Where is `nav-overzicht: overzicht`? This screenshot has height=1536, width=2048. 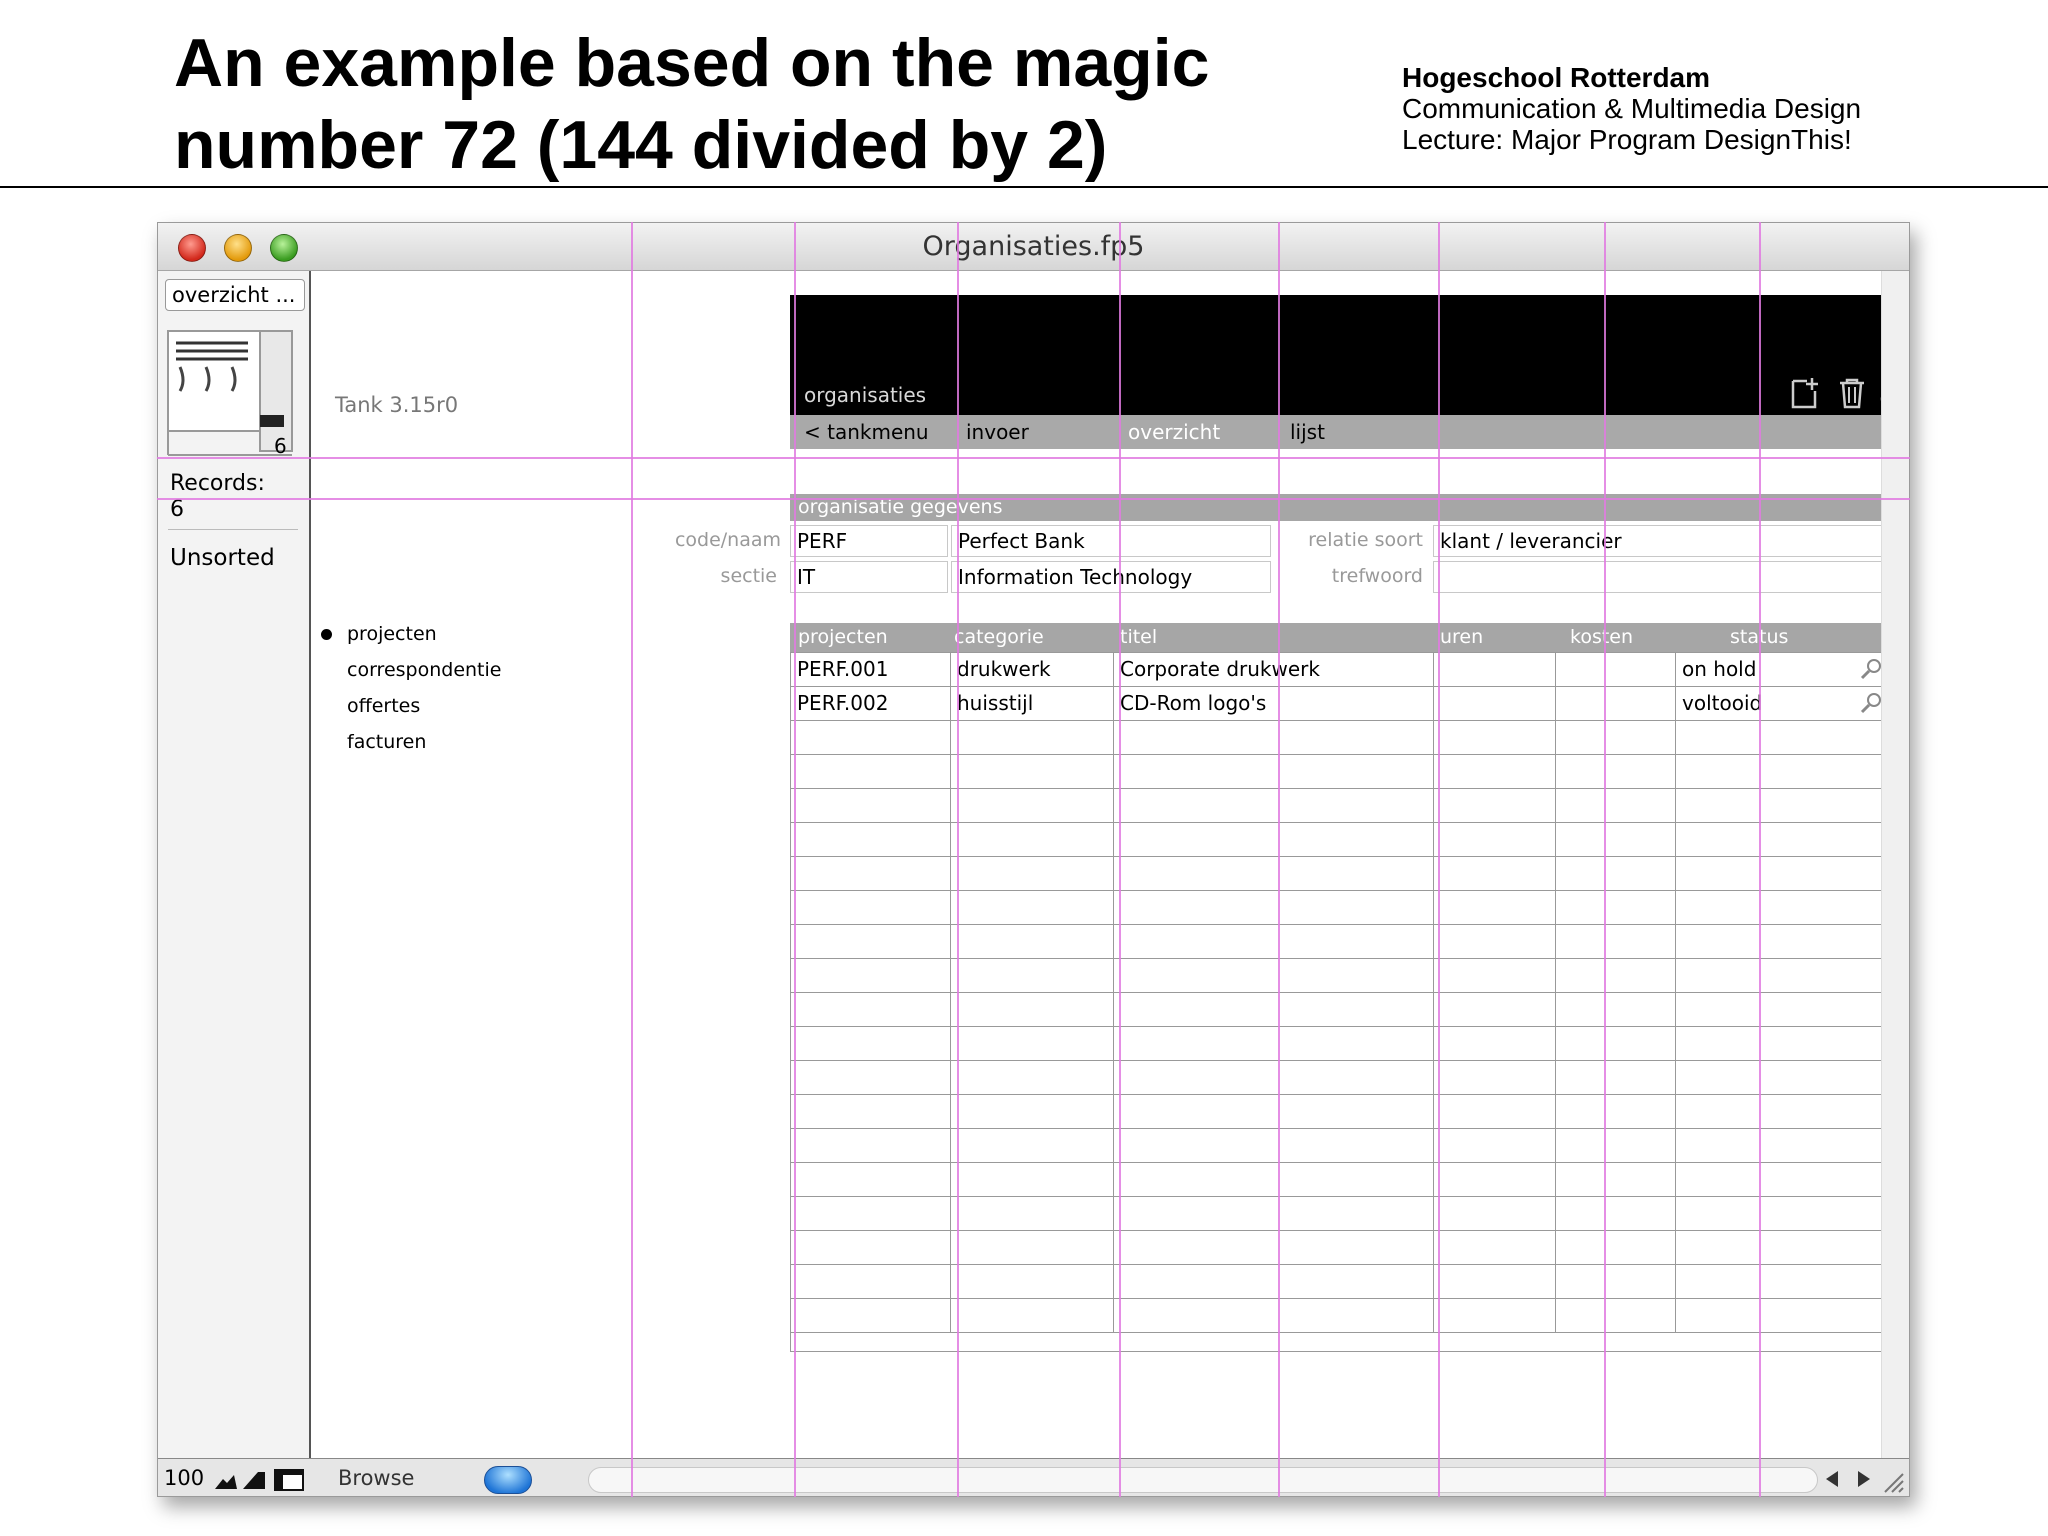
nav-overzicht: overzicht is located at coordinates (1174, 432).